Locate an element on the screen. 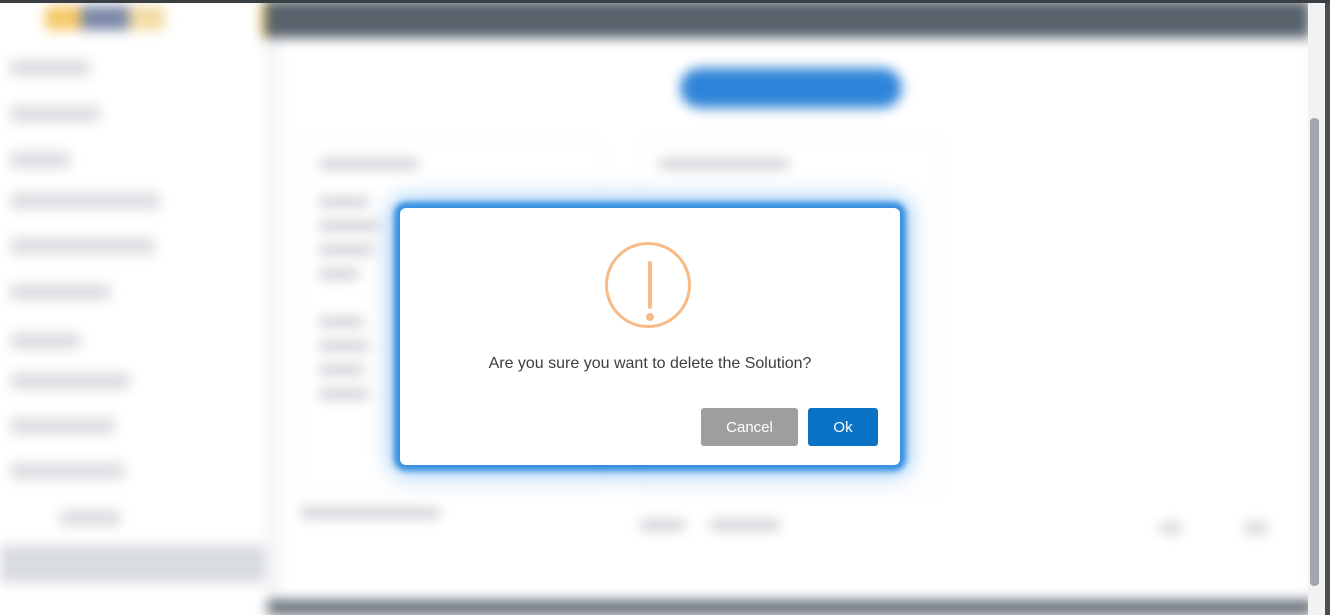  ok-button: Ok is located at coordinates (843, 427).